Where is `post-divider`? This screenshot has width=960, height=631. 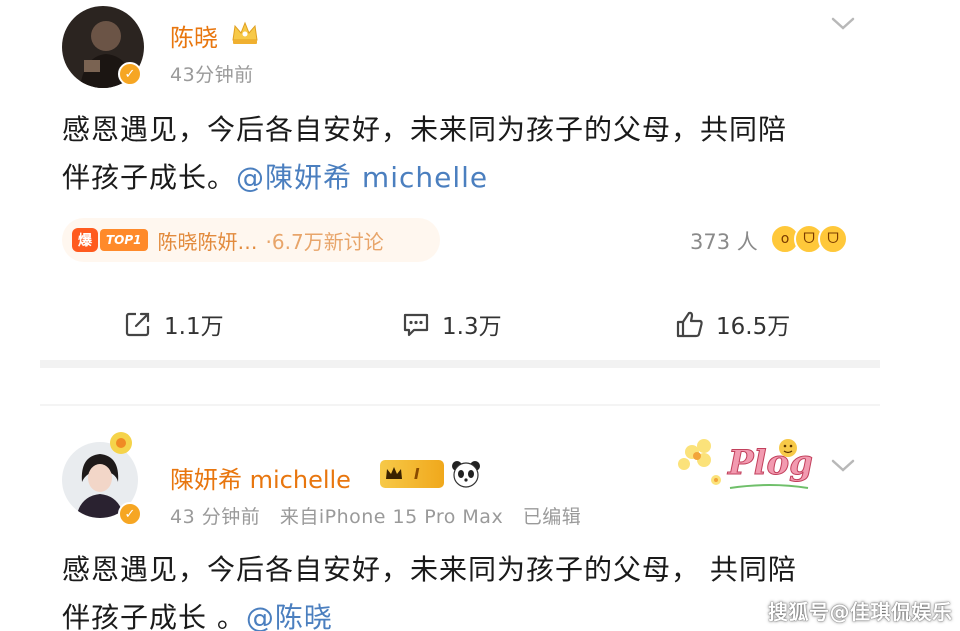 post-divider is located at coordinates (460, 364).